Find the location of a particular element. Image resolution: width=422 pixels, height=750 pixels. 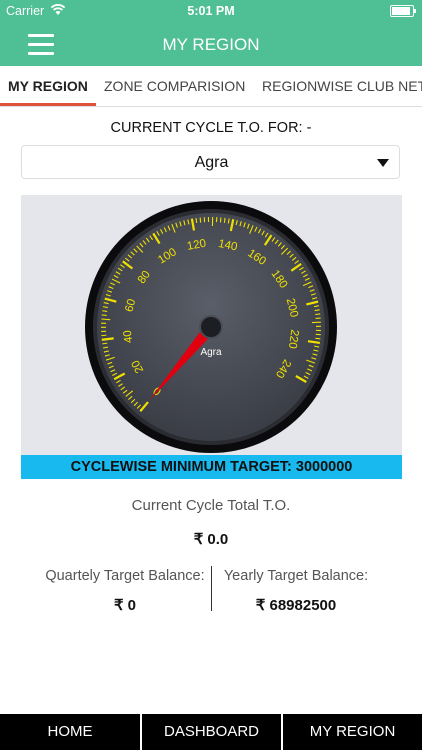

quarterly-balance-label: Quartely Target Balance: is located at coordinates (125, 576).